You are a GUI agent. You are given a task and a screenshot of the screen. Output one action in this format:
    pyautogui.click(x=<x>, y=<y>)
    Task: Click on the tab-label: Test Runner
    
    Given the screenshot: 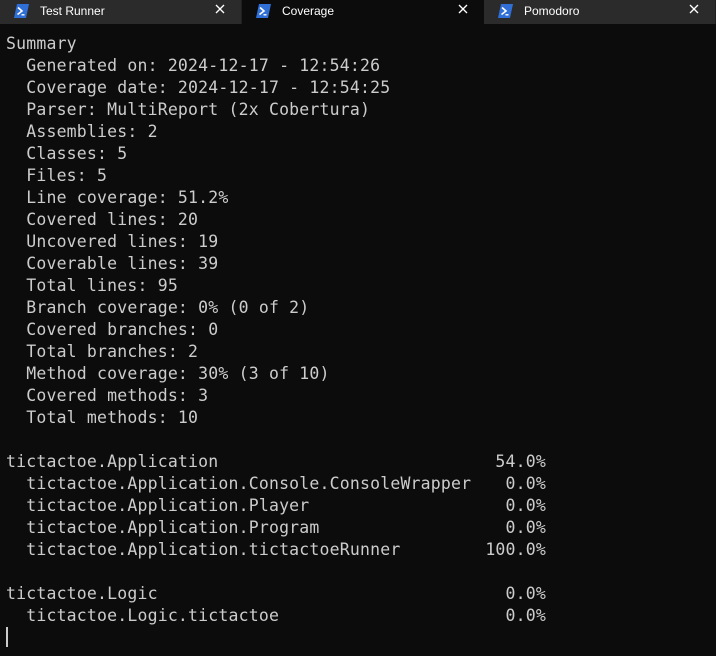 What is the action you would take?
    pyautogui.click(x=72, y=11)
    